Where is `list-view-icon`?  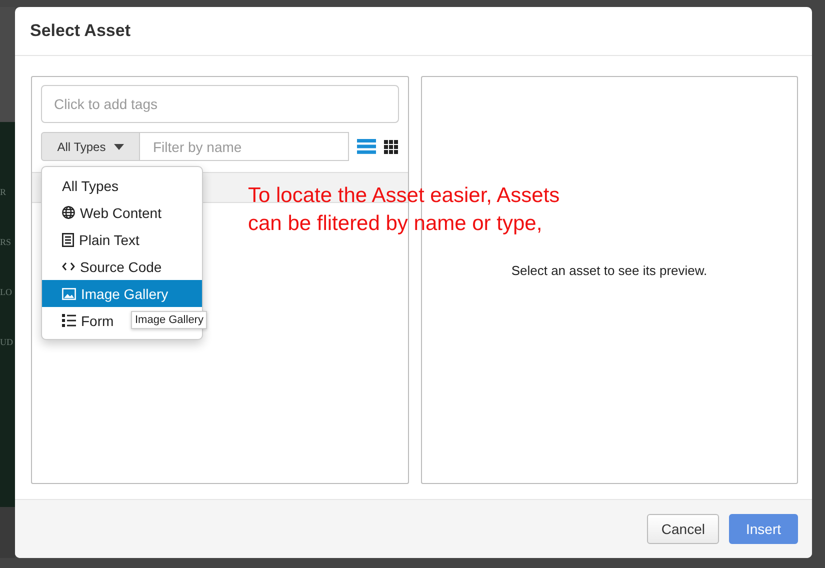
list-view-icon is located at coordinates (366, 146).